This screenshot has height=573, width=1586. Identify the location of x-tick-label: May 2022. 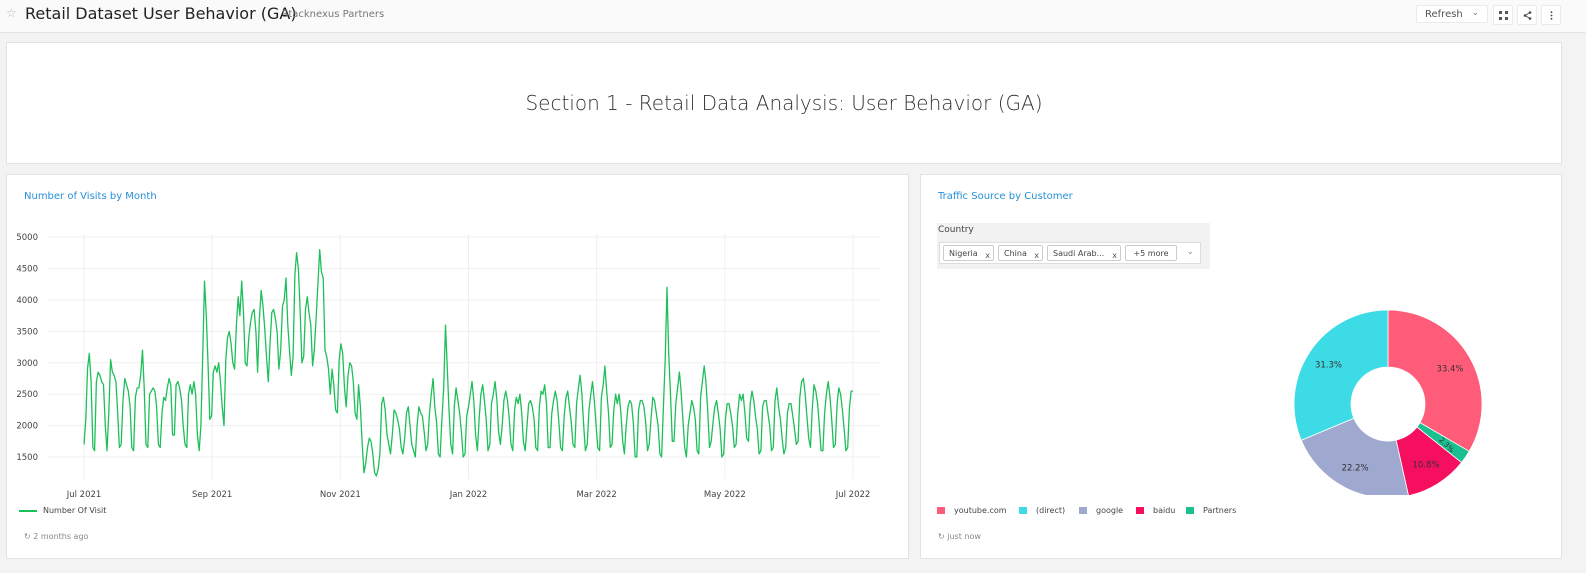
(725, 495).